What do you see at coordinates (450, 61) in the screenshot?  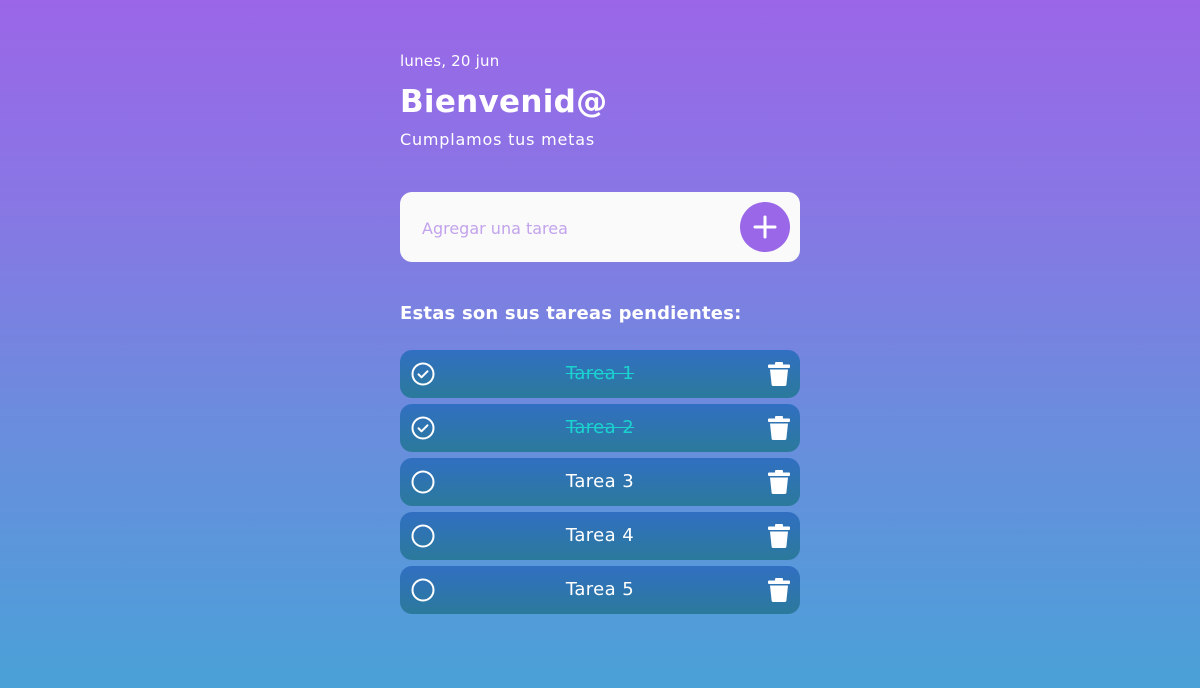 I see `date-label: lunes, 20 jun` at bounding box center [450, 61].